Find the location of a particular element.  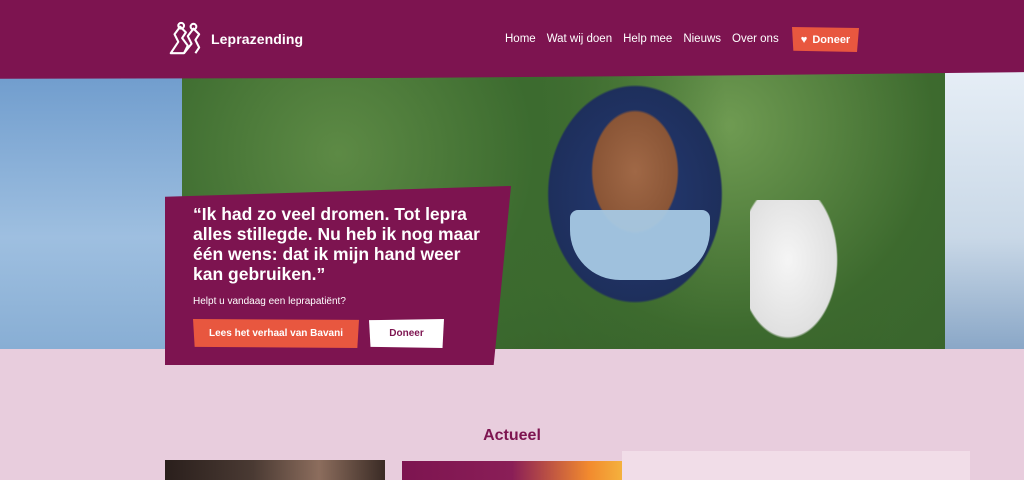

hero-house is located at coordinates (984, 209).